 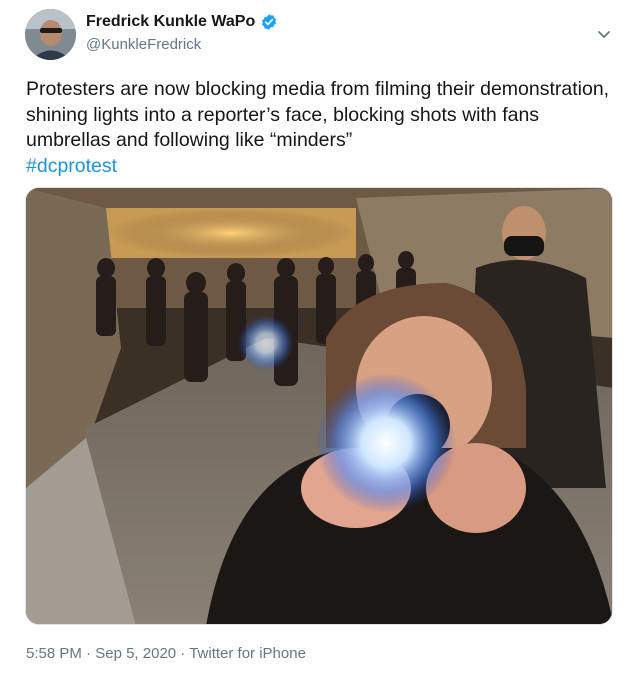 I want to click on author-handle: @KunkleFredrick, so click(x=143, y=44).